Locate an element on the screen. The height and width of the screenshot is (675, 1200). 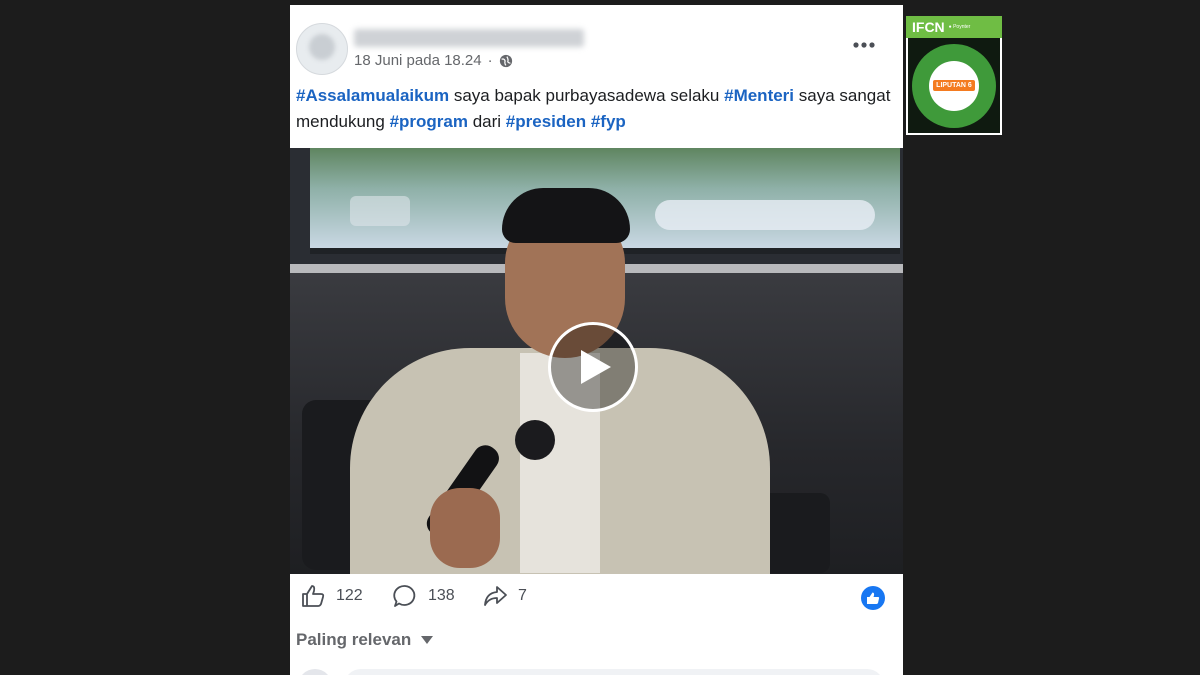
more-options-icon is located at coordinates (864, 45).